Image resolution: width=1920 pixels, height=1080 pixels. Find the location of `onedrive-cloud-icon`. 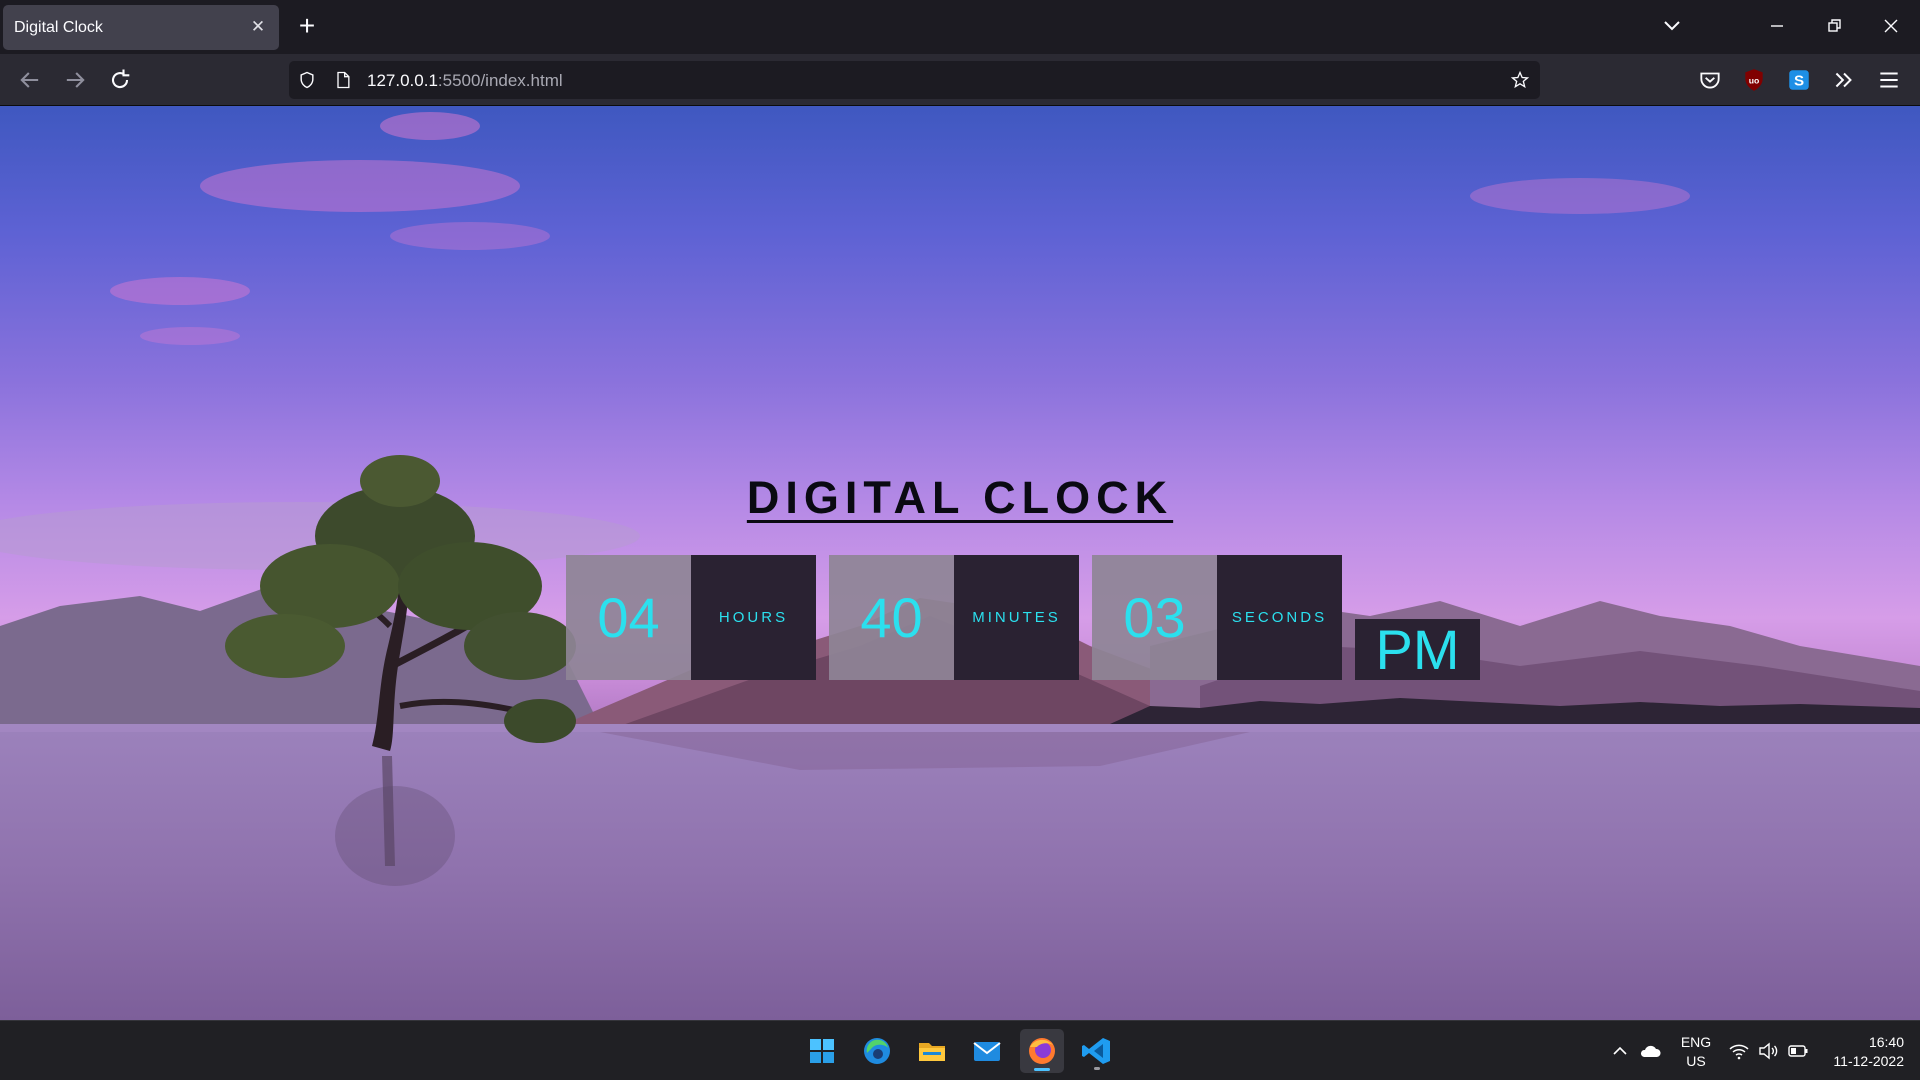

onedrive-cloud-icon is located at coordinates (1650, 1051).